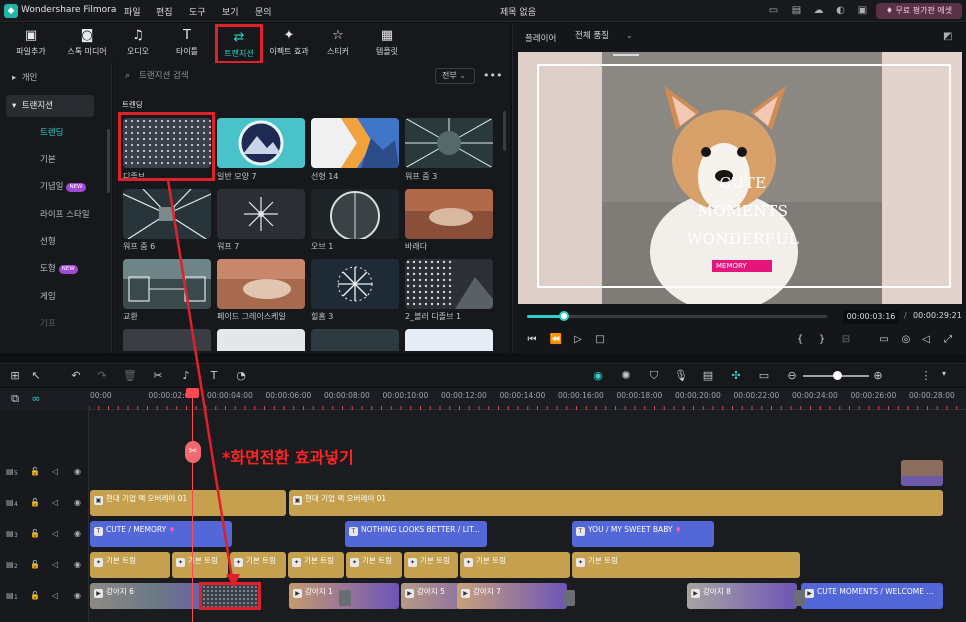 This screenshot has height=622, width=966. What do you see at coordinates (643, 534) in the screenshot?
I see `title-clip: T YOU / MY SWEET BABY ♦` at bounding box center [643, 534].